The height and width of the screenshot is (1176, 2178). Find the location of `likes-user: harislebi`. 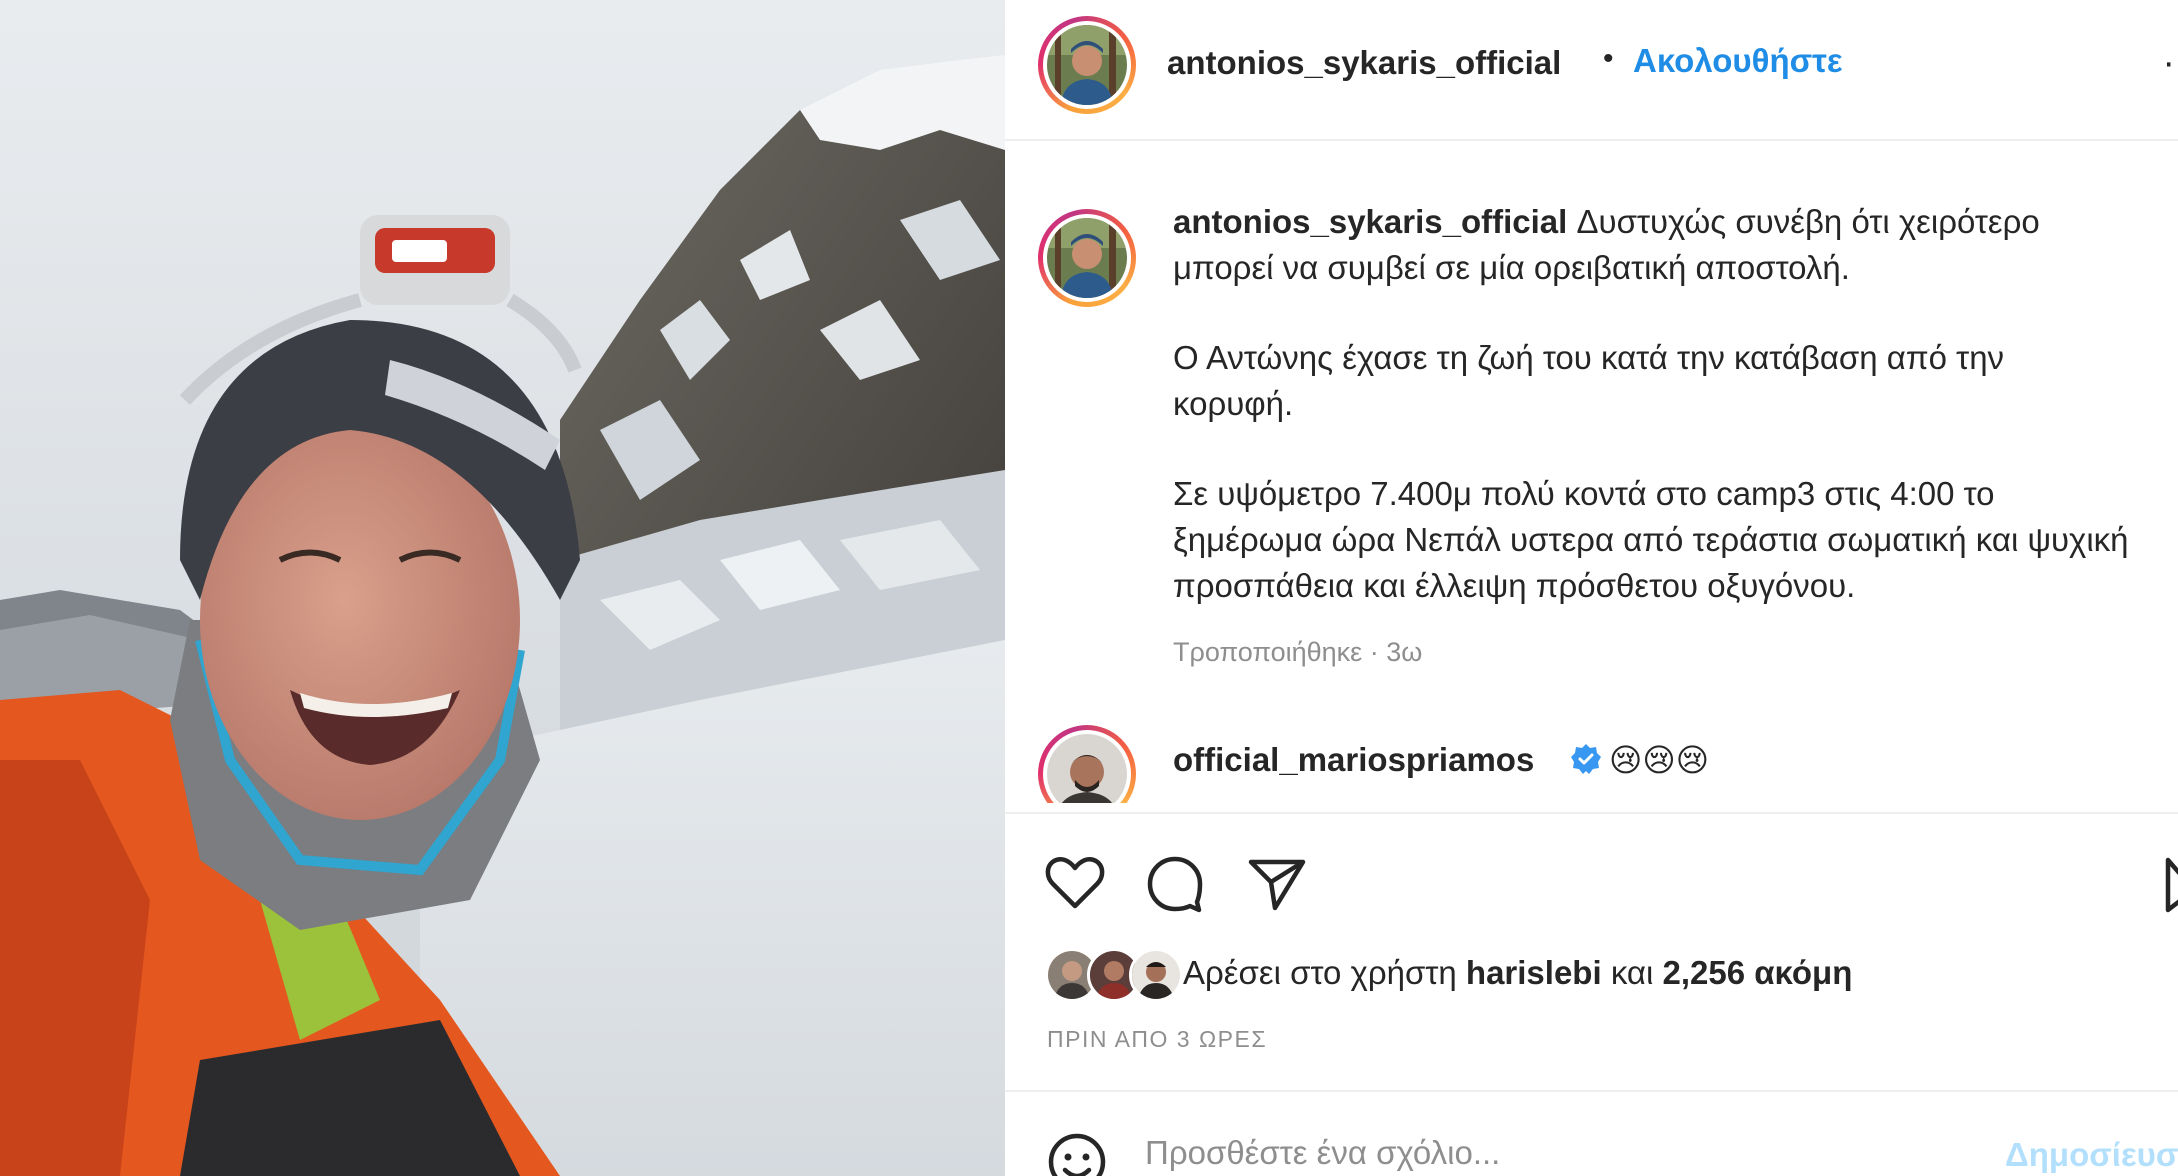

likes-user: harislebi is located at coordinates (1534, 972).